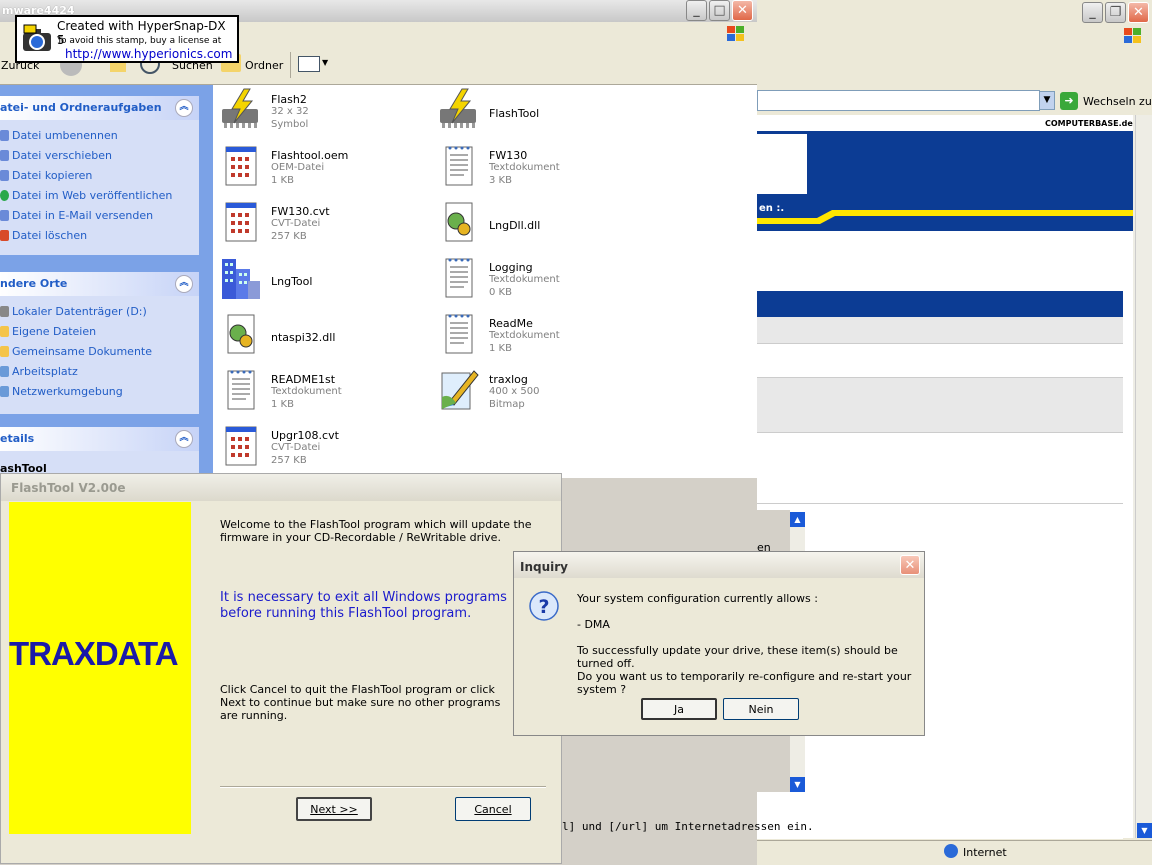  What do you see at coordinates (321, 224) in the screenshot?
I see `file-item: FW130.cvt CVT-Datei 257 KB` at bounding box center [321, 224].